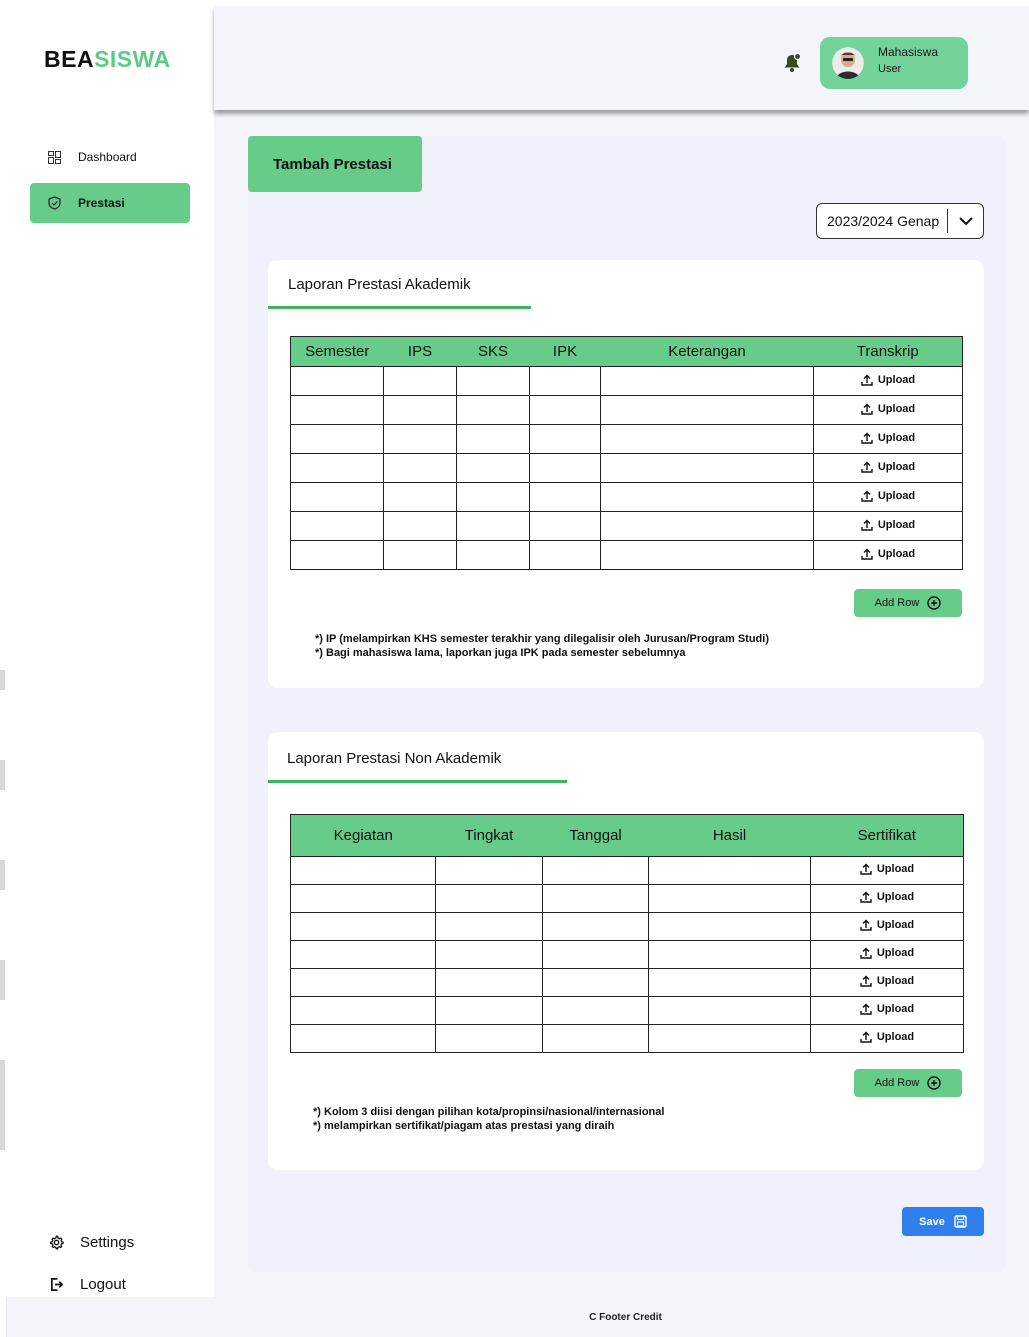 The height and width of the screenshot is (1337, 1029). Describe the element at coordinates (87, 1284) in the screenshot. I see `sidebar-item-logout: Logout` at that location.